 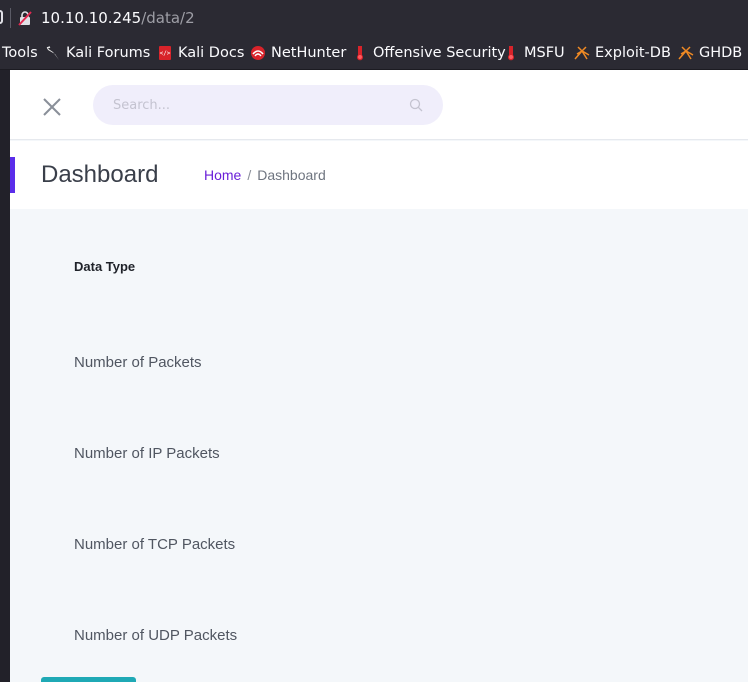 What do you see at coordinates (100, 174) in the screenshot?
I see `page-title: Dashboard` at bounding box center [100, 174].